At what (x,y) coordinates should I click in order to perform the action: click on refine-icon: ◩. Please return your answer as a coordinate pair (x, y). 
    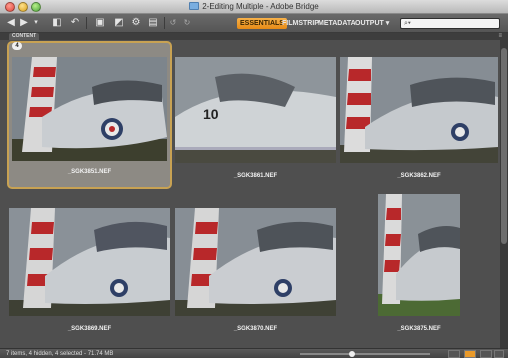
    Looking at the image, I should click on (119, 23).